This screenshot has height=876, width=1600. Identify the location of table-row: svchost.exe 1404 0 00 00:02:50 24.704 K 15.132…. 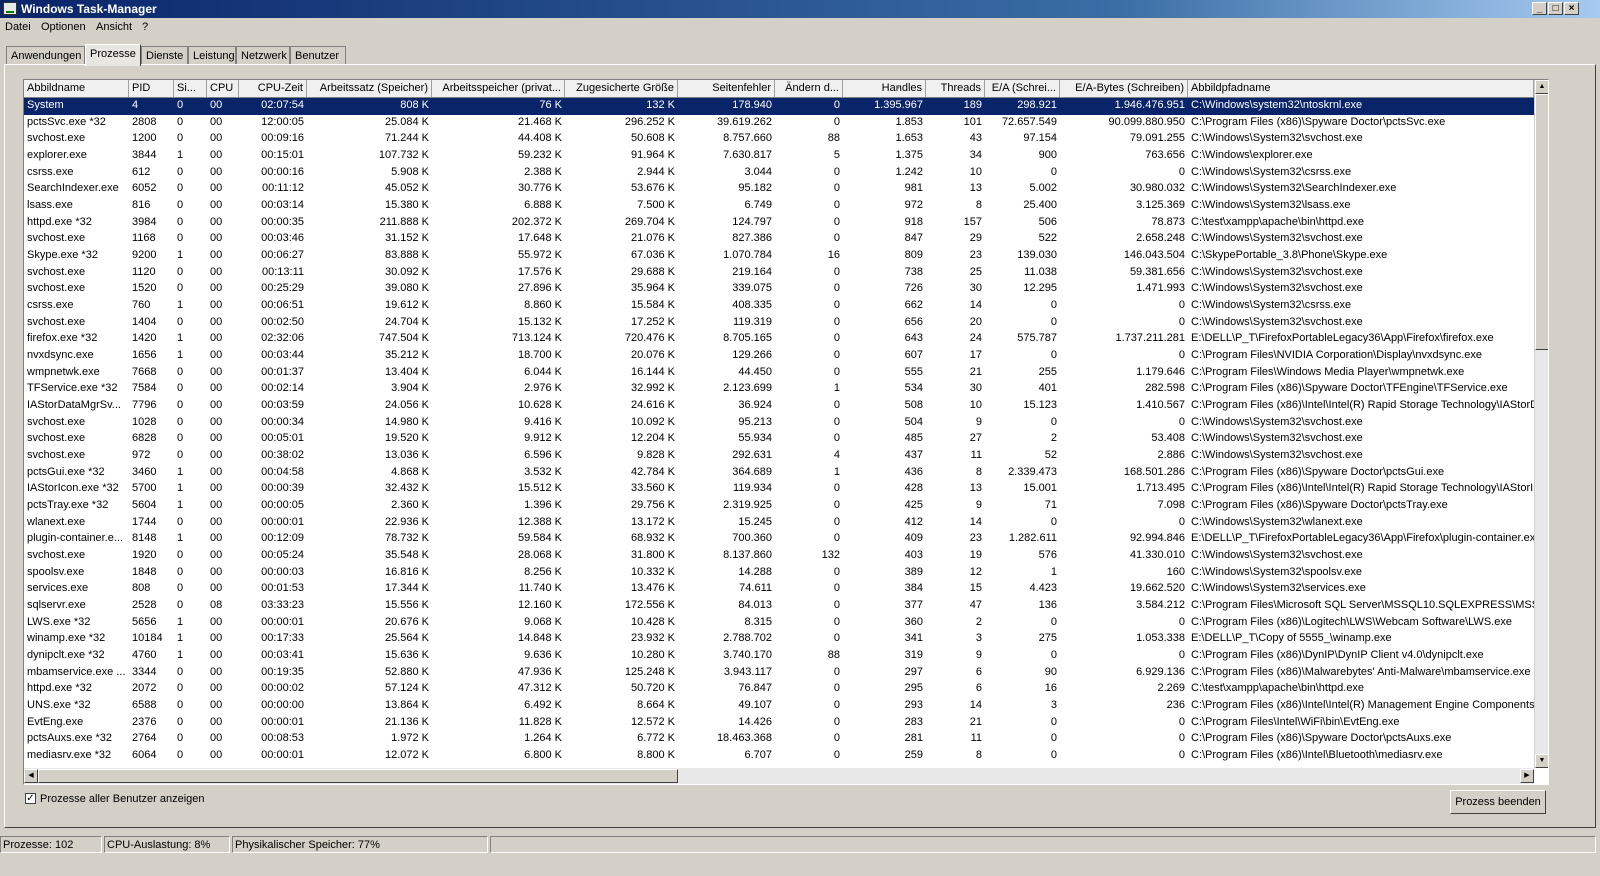
(779, 323).